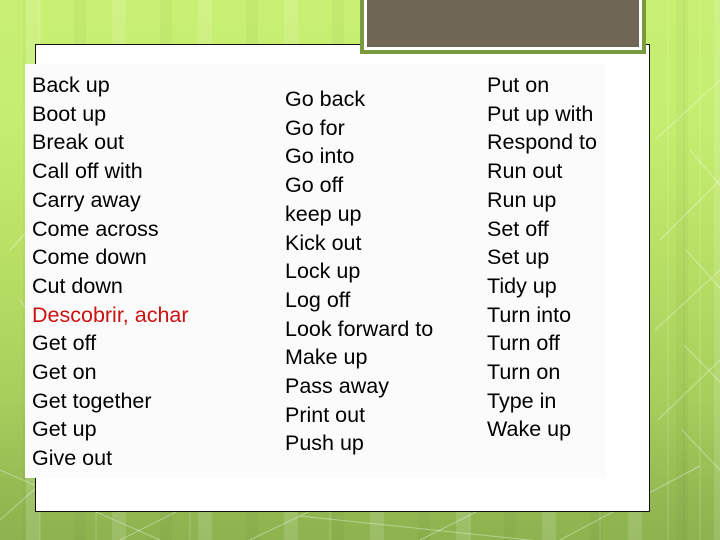  I want to click on list-item: Make up, so click(326, 357).